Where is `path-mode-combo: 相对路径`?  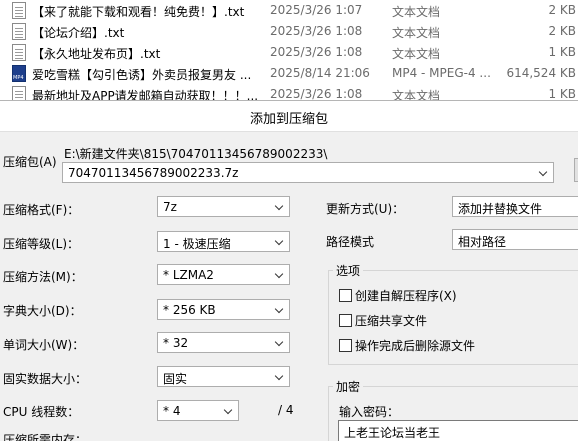 path-mode-combo: 相对路径 is located at coordinates (515, 239).